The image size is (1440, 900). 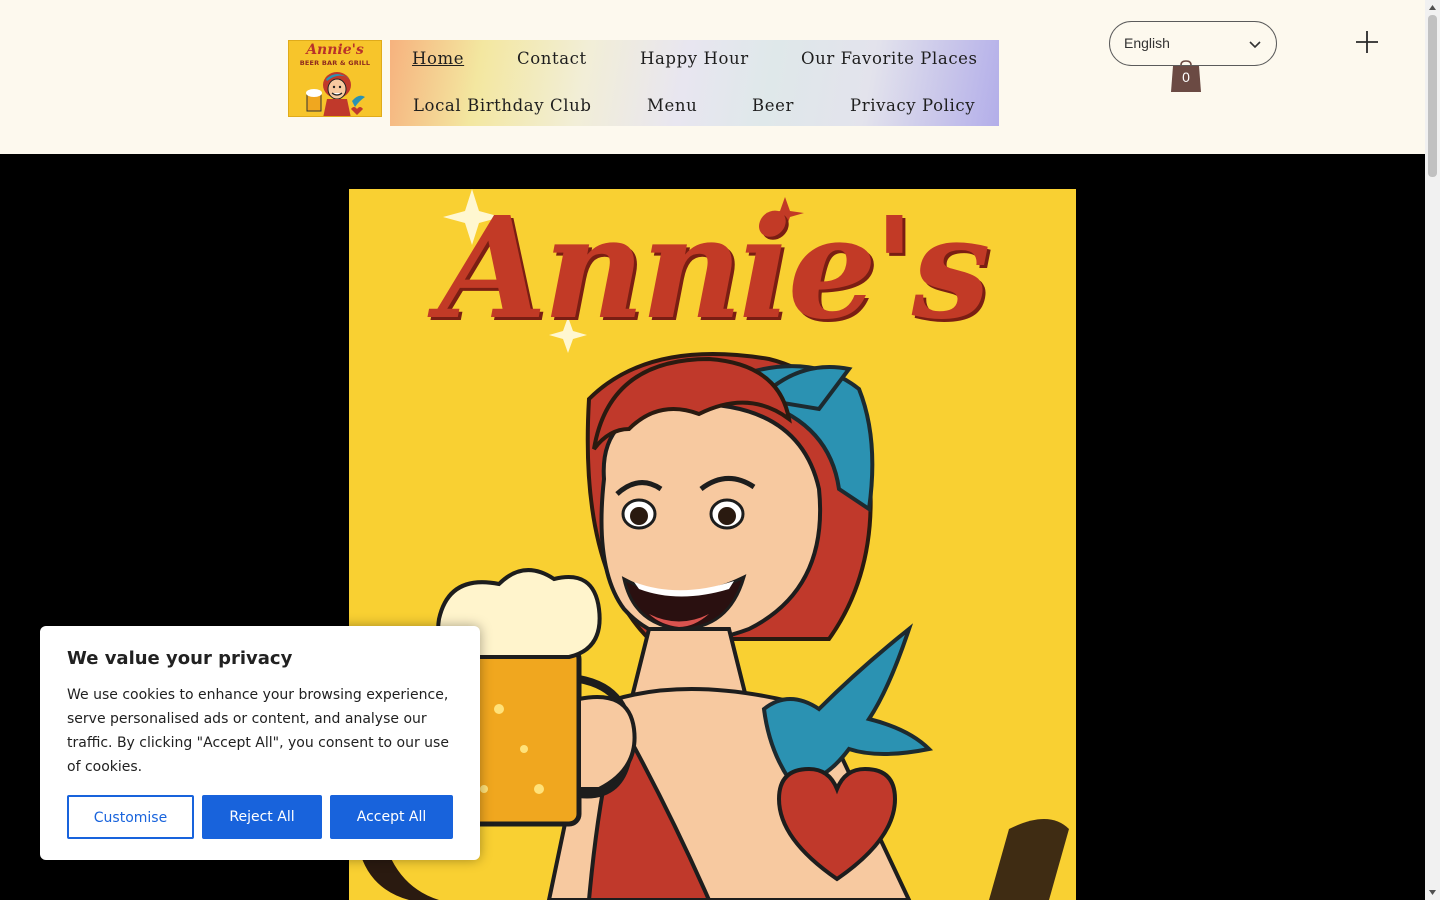 What do you see at coordinates (714, 270) in the screenshot?
I see `hero-title: Annie's` at bounding box center [714, 270].